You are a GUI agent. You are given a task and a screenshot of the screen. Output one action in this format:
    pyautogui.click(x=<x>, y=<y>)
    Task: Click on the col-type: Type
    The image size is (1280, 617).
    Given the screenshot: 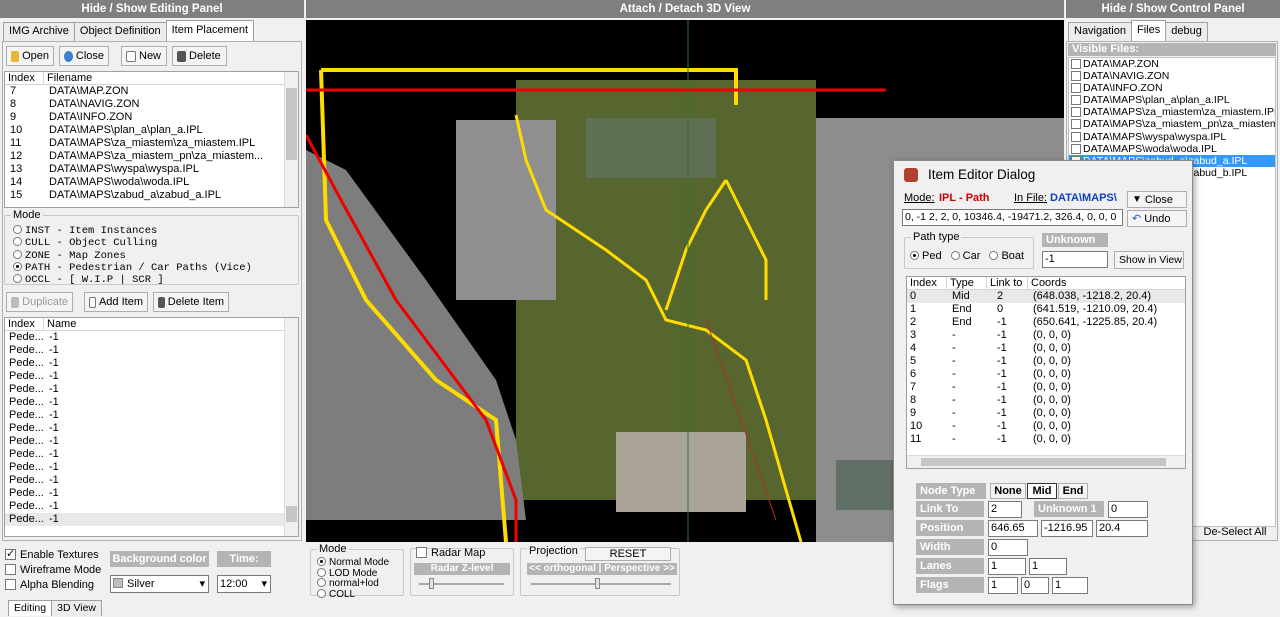 What is the action you would take?
    pyautogui.click(x=967, y=283)
    